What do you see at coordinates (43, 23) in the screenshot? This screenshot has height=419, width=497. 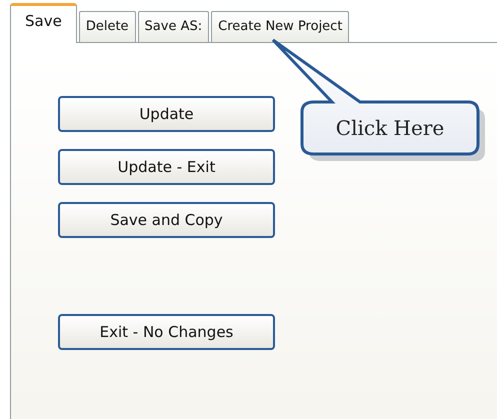 I see `tab: Save` at bounding box center [43, 23].